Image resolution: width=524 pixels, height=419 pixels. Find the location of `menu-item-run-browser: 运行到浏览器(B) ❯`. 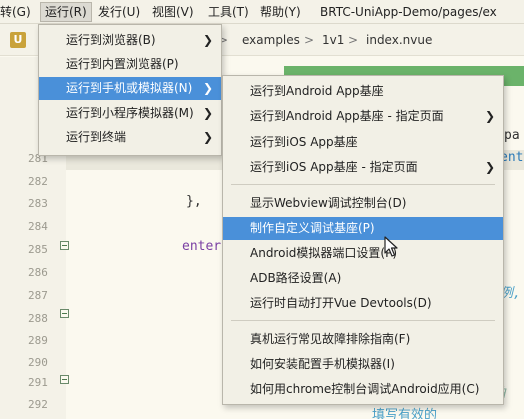

menu-item-run-browser: 运行到浏览器(B) ❯ is located at coordinates (130, 40).